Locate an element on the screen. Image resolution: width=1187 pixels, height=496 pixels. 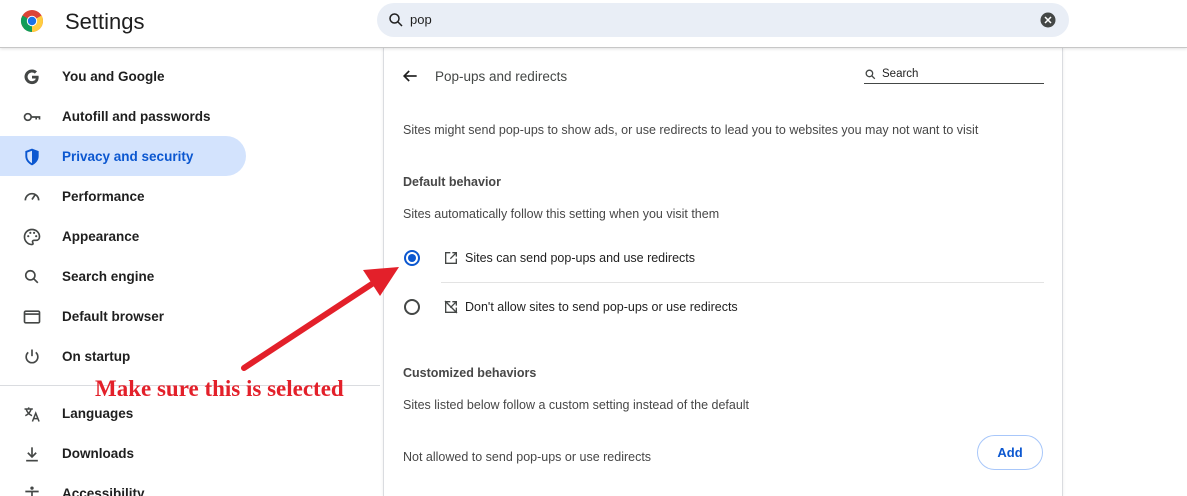
radio-allow-popups is located at coordinates (412, 258).